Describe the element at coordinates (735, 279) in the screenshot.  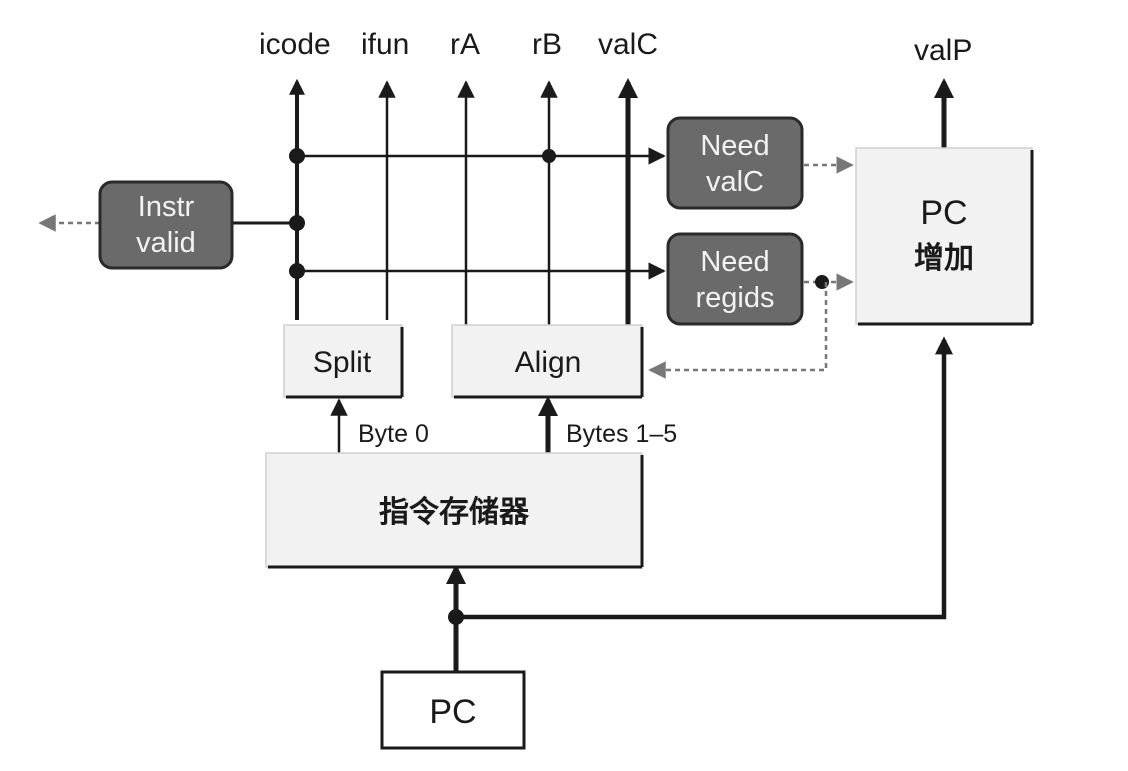
I see `need-regids-block: Need regids` at that location.